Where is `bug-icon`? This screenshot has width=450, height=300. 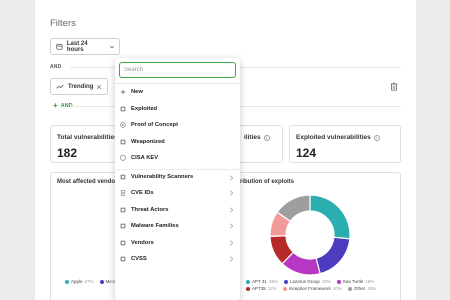 bug-icon is located at coordinates (123, 109).